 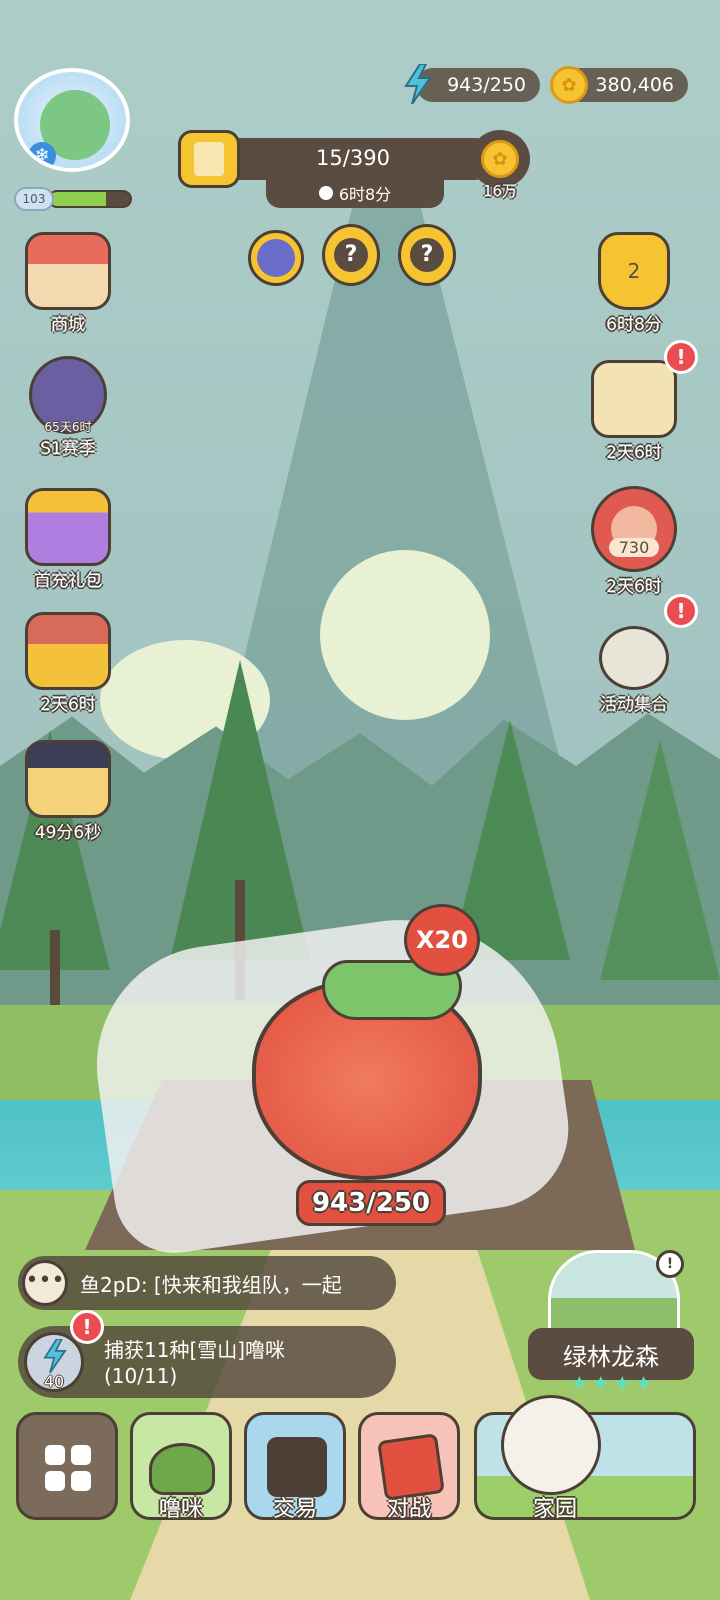 I want to click on level-bar-fill, so click(x=78, y=199).